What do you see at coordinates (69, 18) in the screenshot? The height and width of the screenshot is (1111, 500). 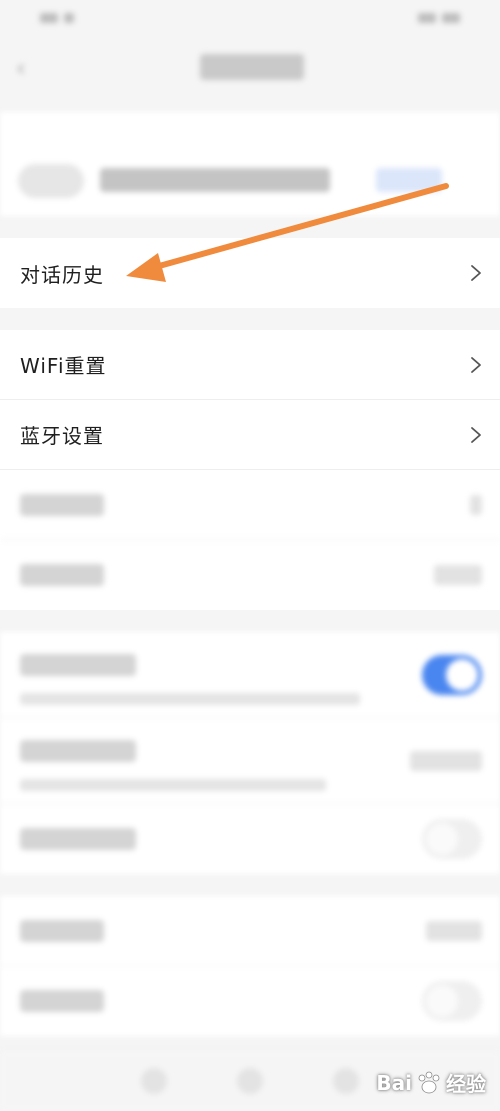 I see `network-icon` at bounding box center [69, 18].